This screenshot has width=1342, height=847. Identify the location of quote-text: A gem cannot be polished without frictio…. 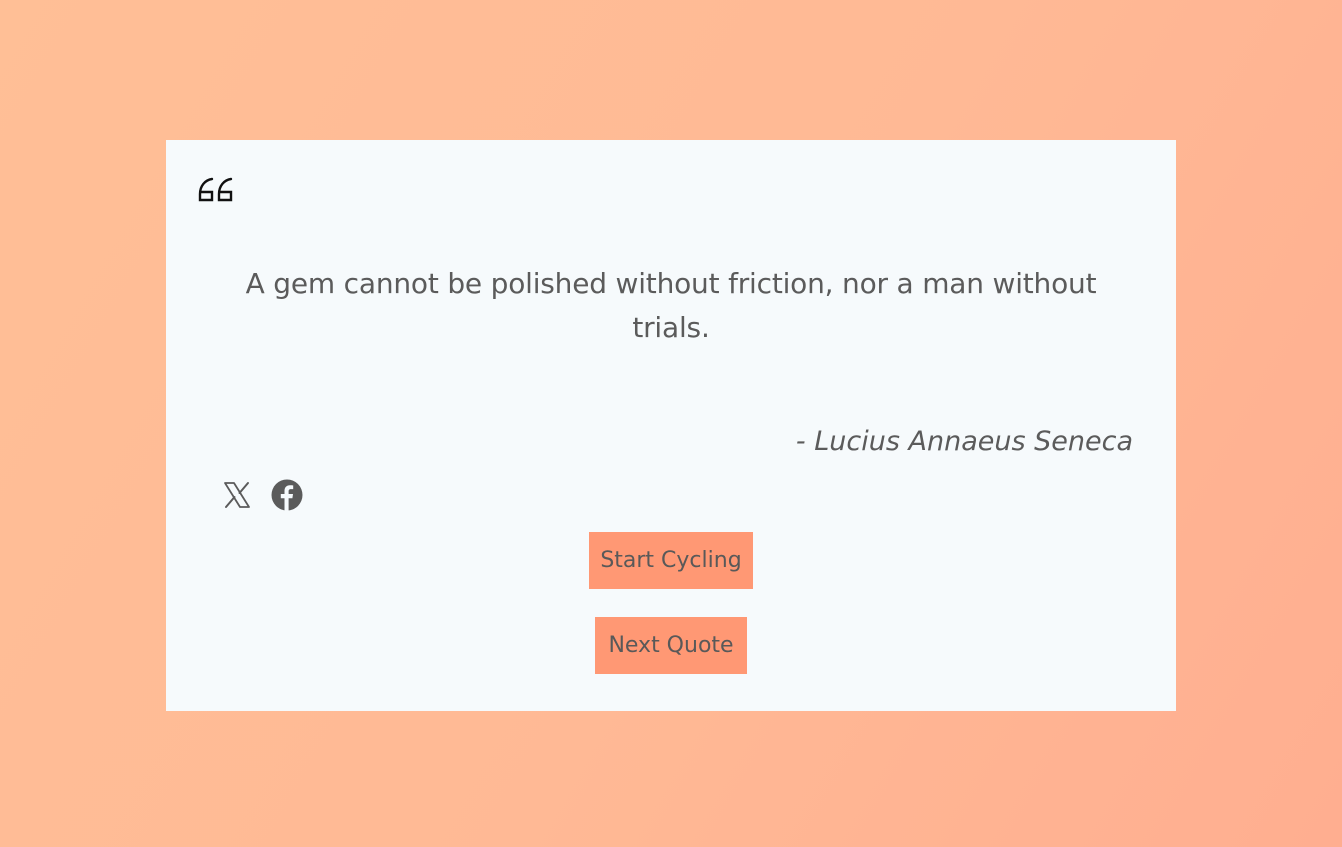
(671, 305).